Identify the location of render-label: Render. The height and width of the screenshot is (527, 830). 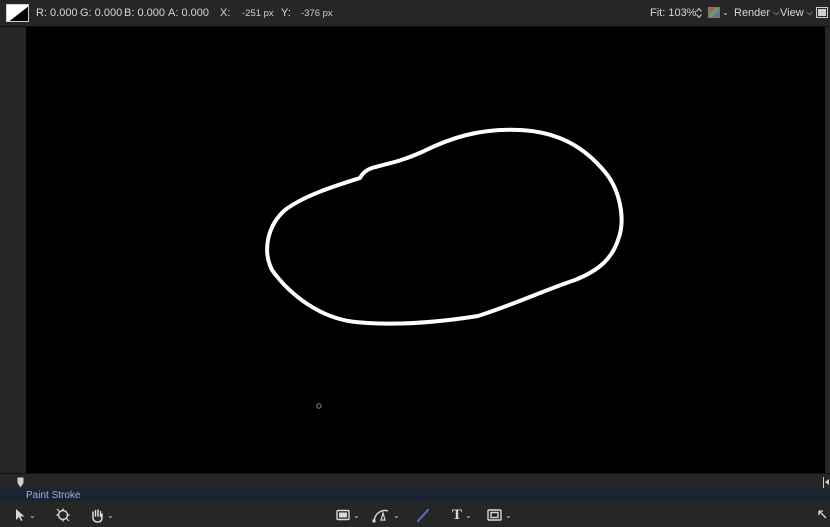
(752, 13).